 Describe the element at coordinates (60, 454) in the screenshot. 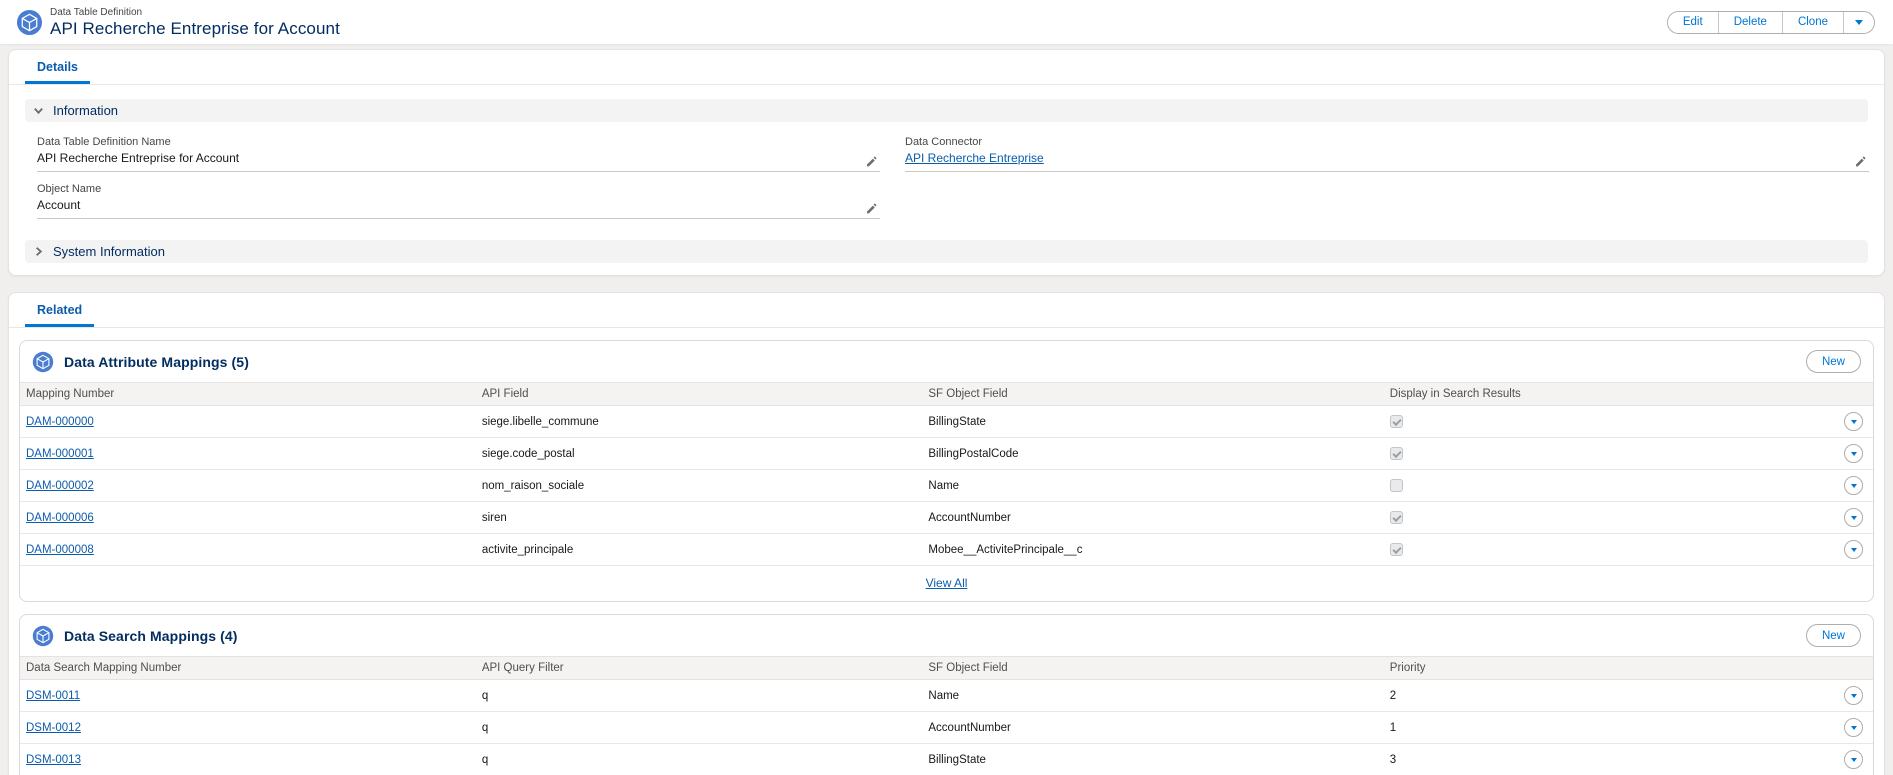

I see `record-link: DAM-000001` at that location.